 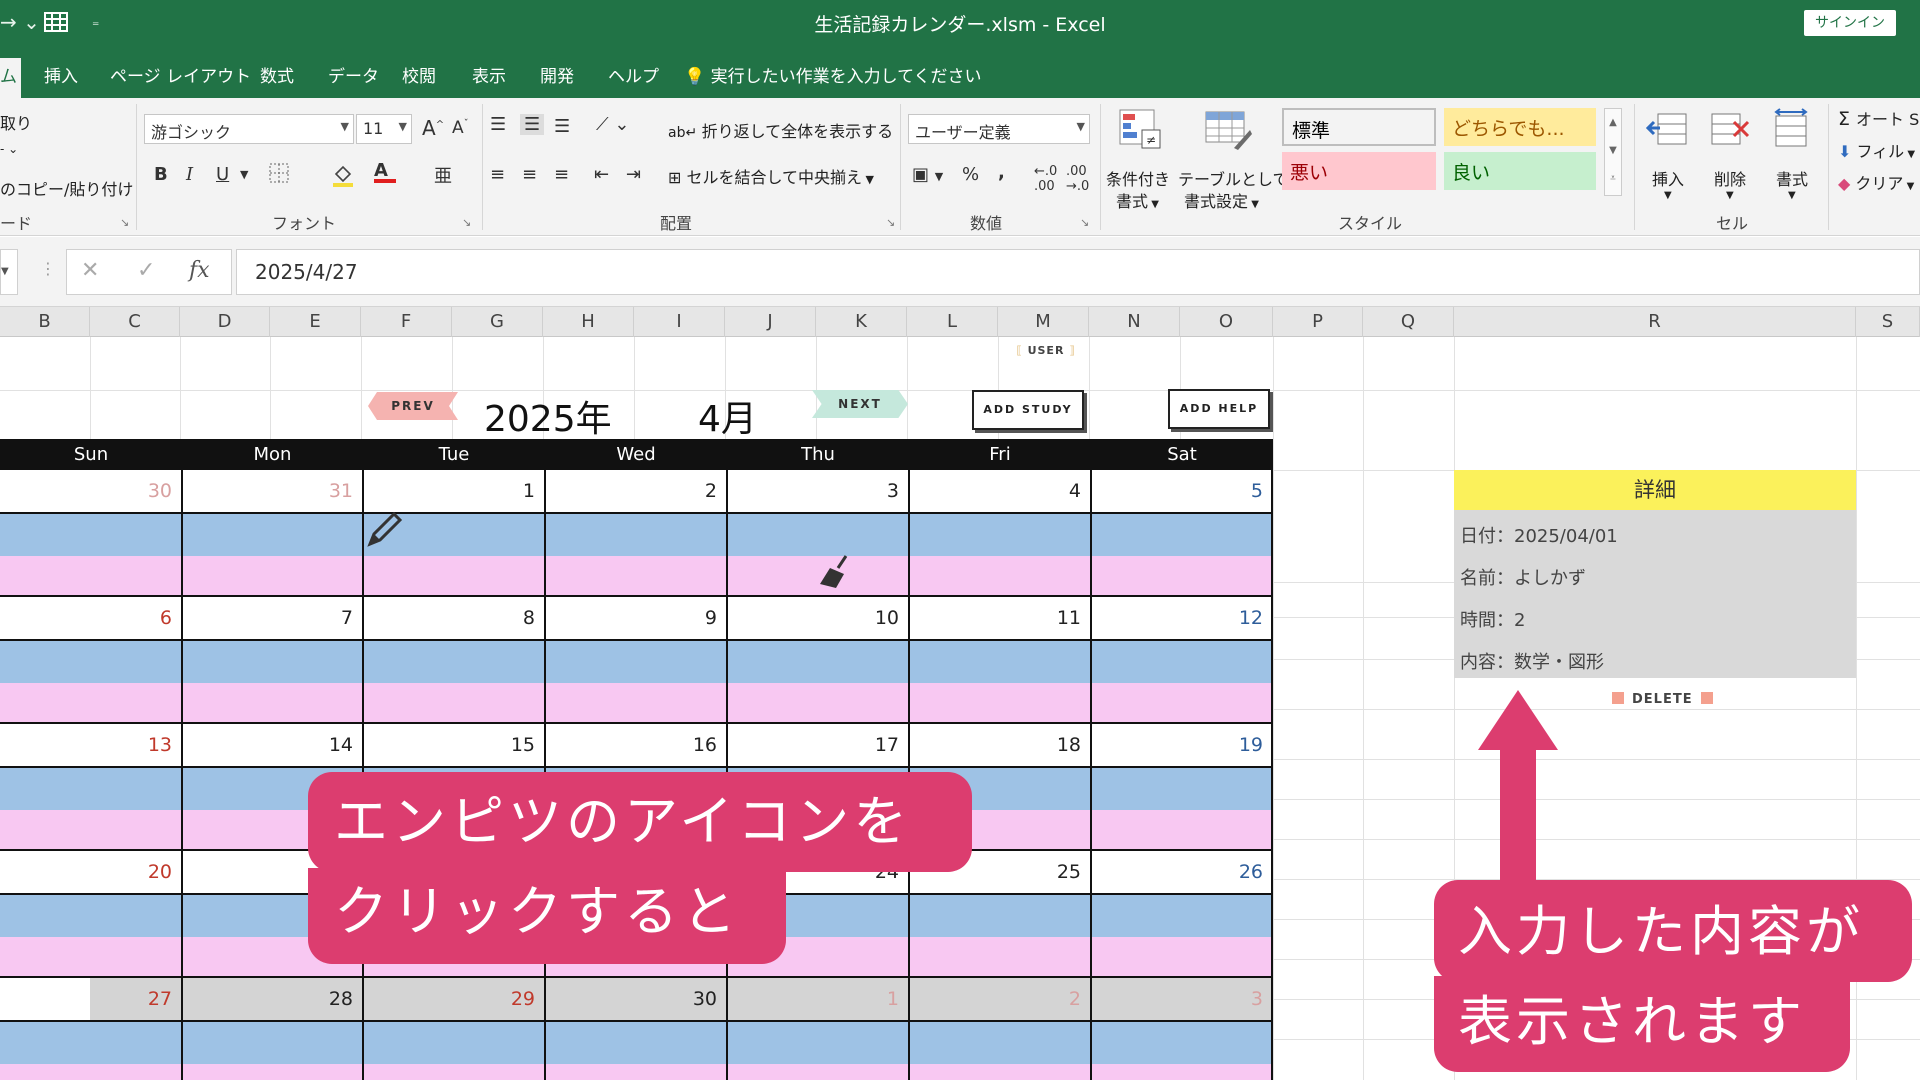 I want to click on currency-icon: ▣ ▼, so click(x=927, y=174).